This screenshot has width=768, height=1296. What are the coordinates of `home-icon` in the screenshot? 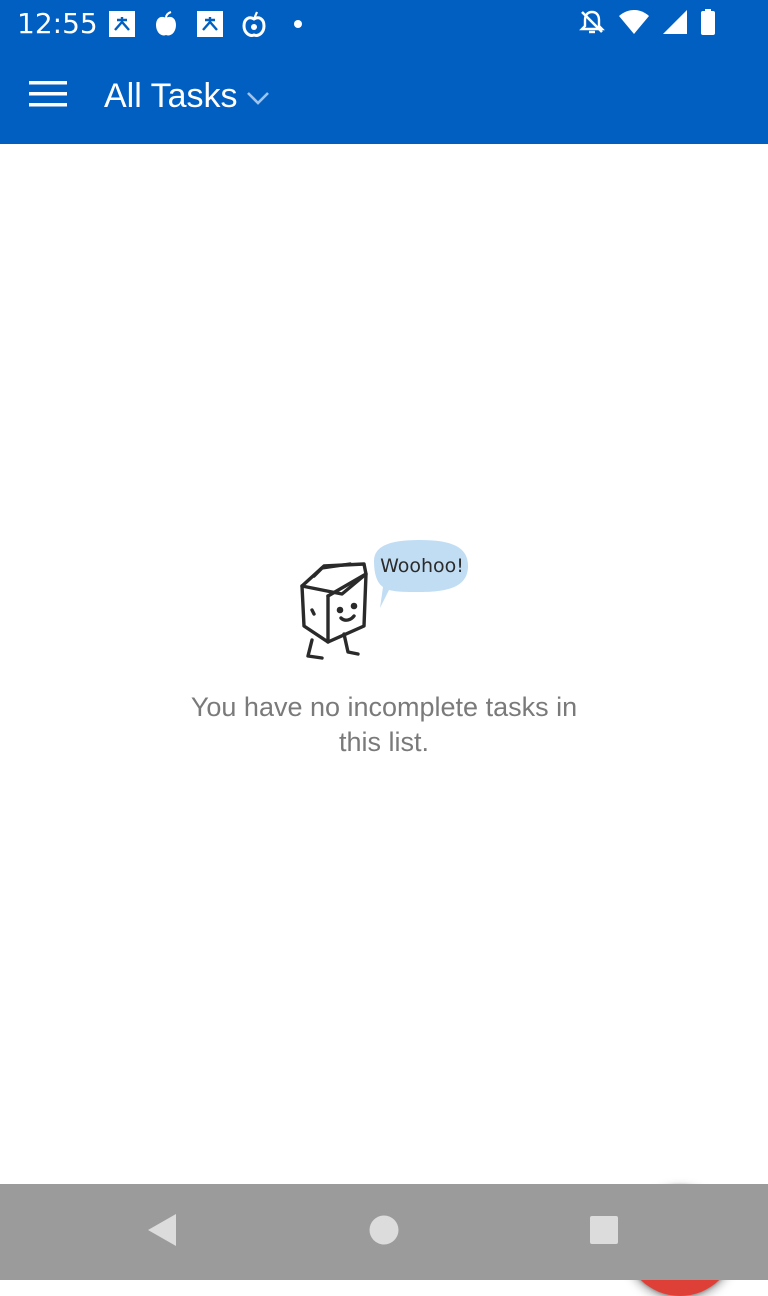 It's located at (384, 1232).